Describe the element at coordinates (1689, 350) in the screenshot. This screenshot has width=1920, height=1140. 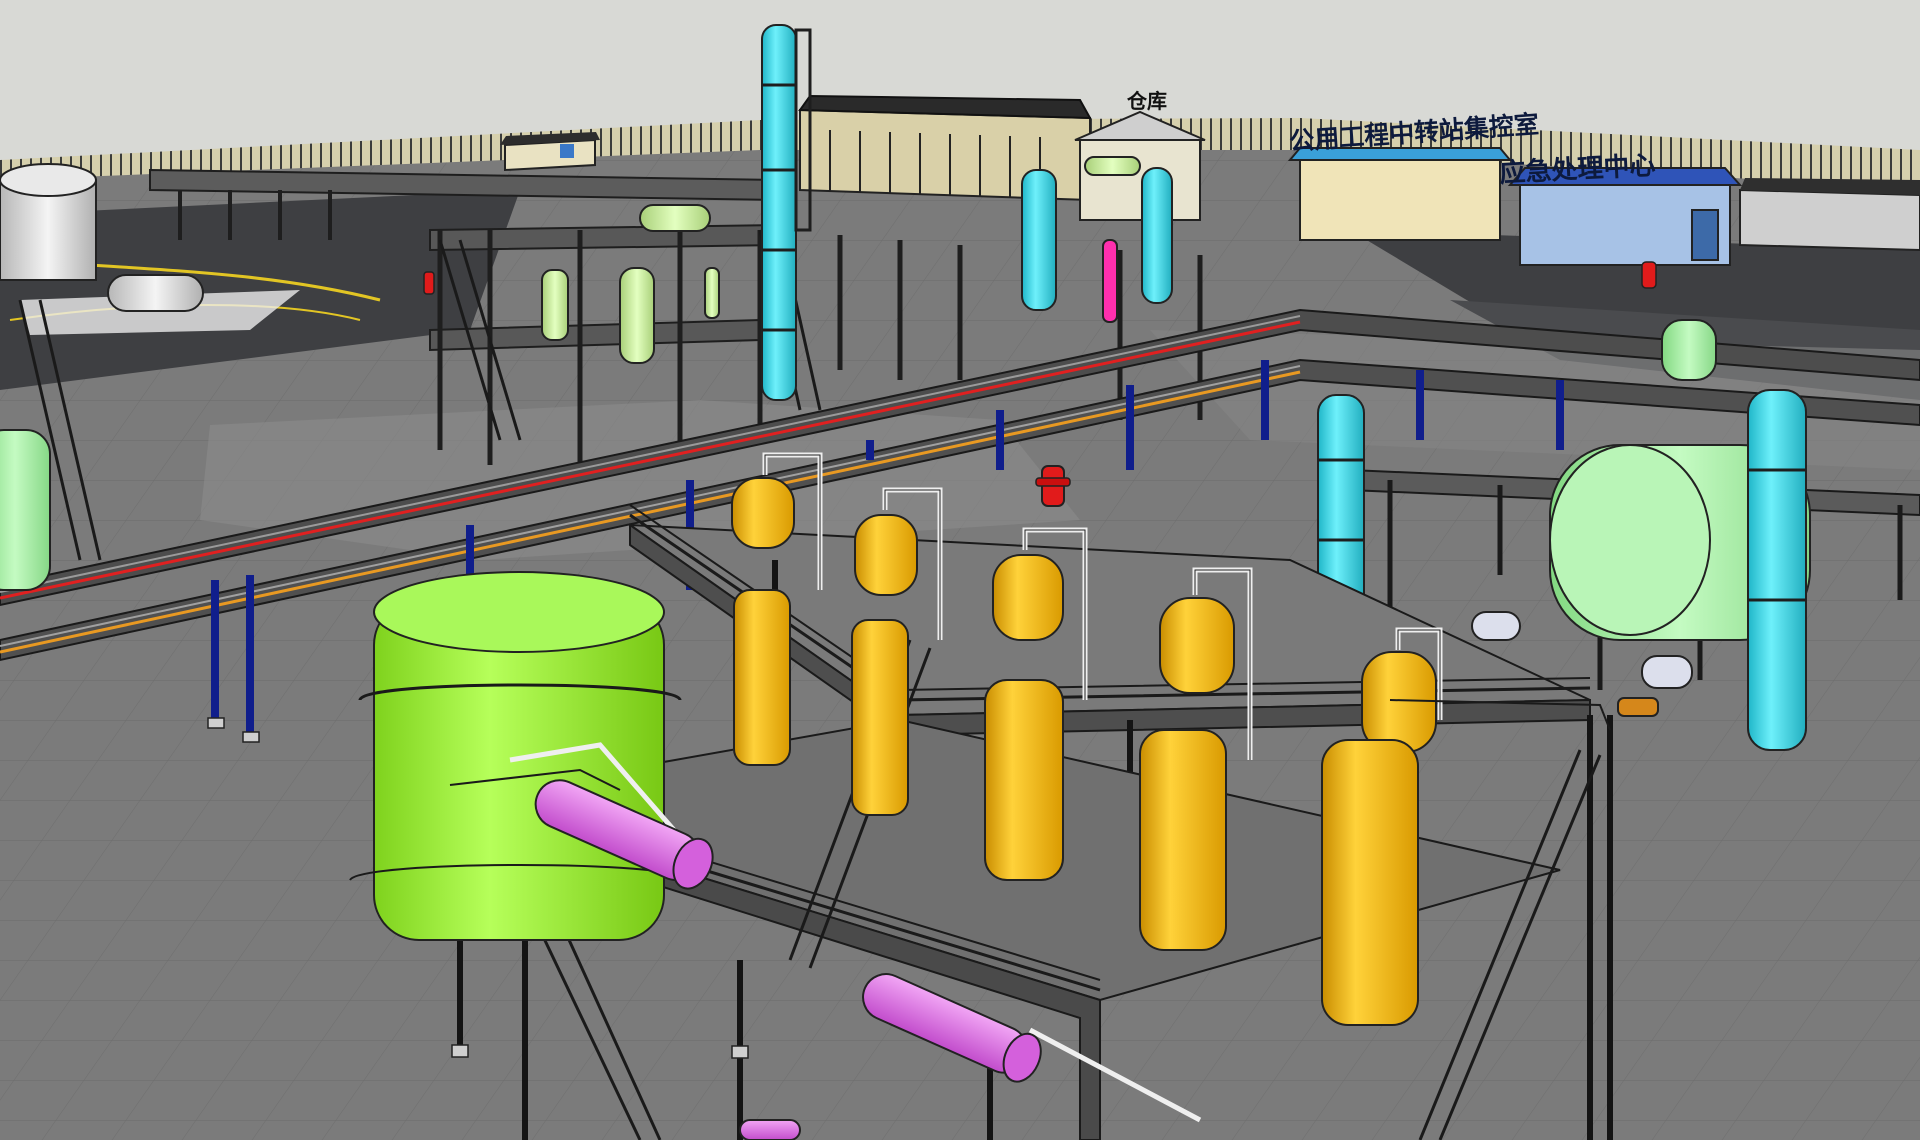
I see `mint-small-vessel` at that location.